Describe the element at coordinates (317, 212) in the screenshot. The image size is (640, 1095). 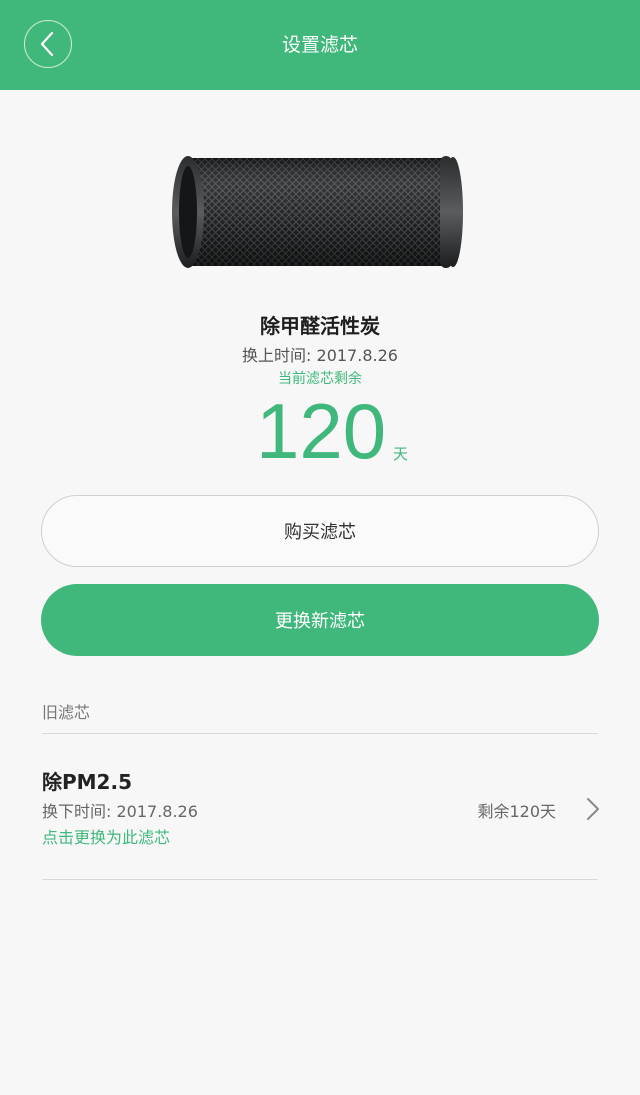
I see `filter-cartridge-image` at that location.